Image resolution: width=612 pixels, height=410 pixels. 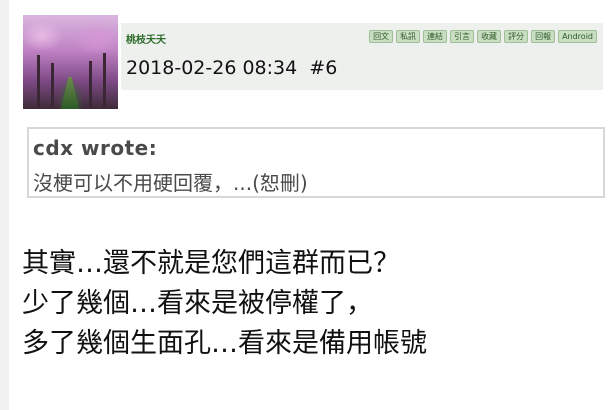 I want to click on avatar, so click(x=70, y=62).